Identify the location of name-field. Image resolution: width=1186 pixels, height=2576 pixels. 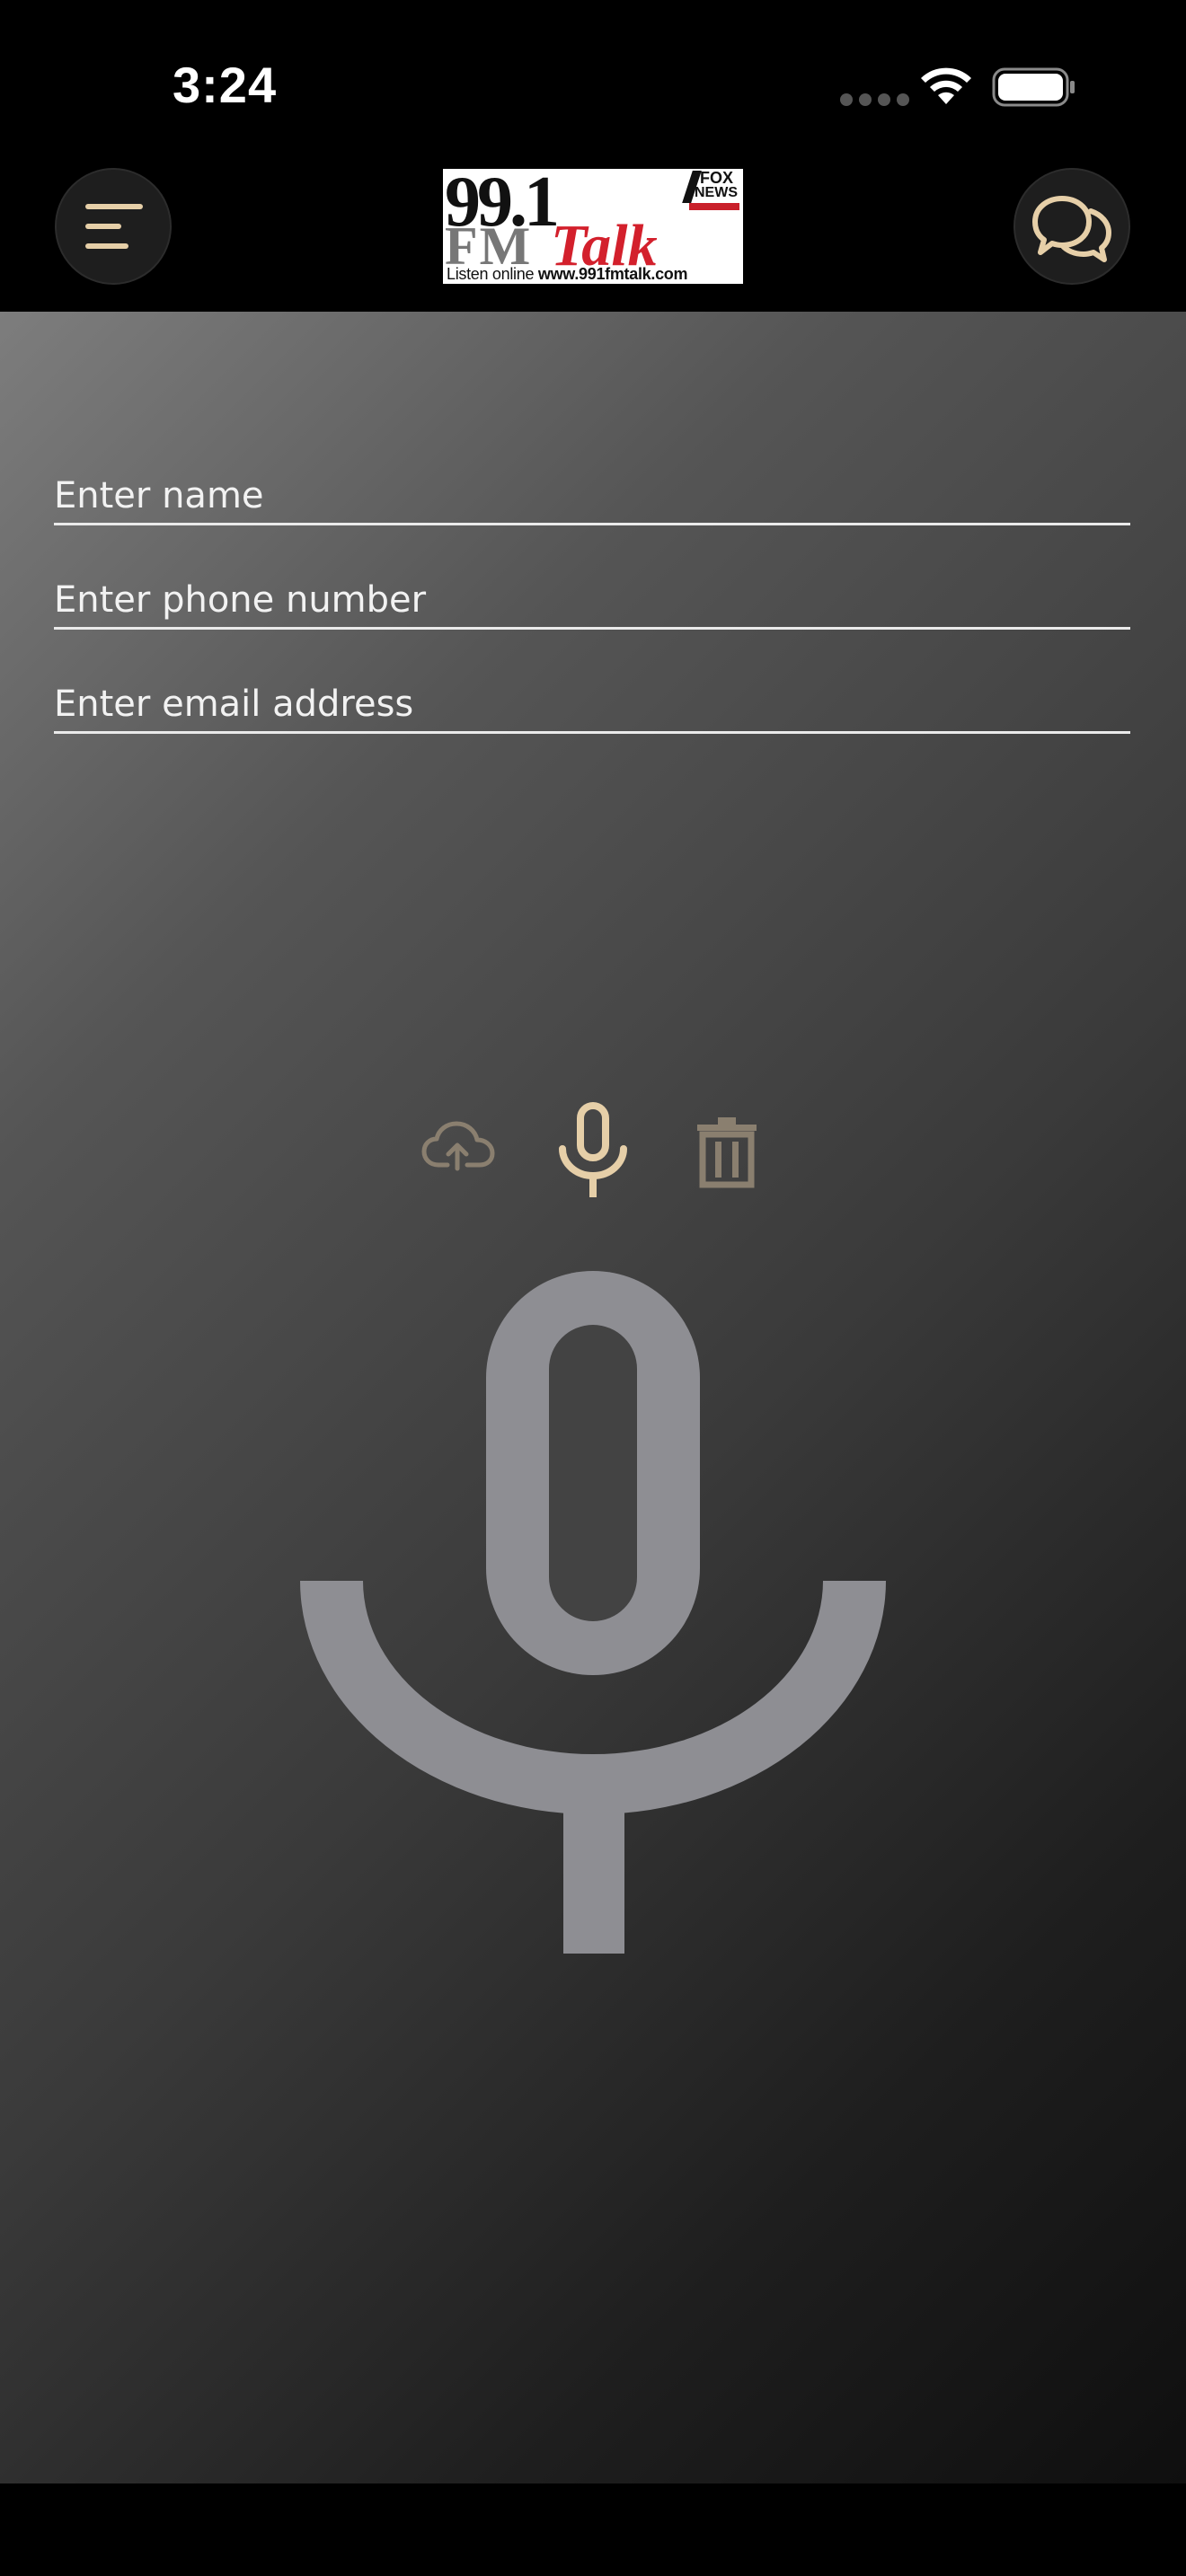
(592, 497).